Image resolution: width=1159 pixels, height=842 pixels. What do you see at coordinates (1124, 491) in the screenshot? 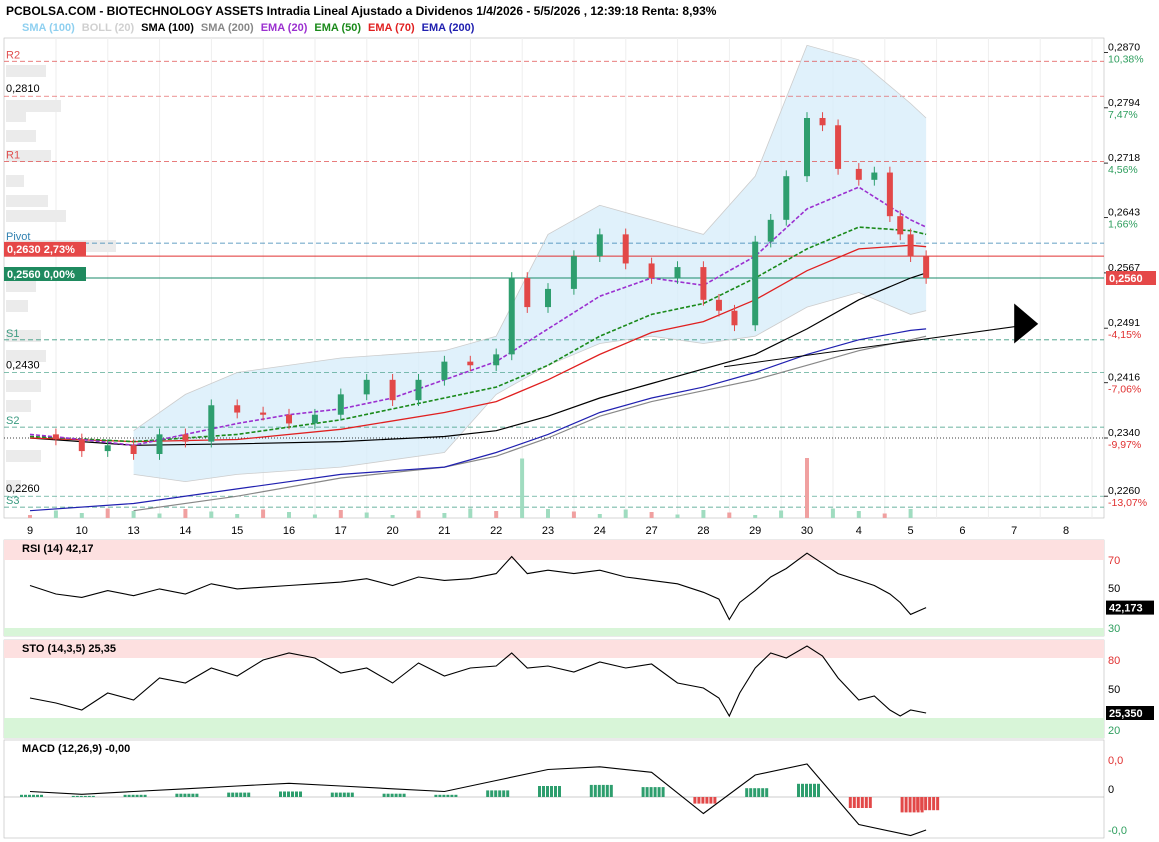
I see `right-axis-price: 0,2260` at bounding box center [1124, 491].